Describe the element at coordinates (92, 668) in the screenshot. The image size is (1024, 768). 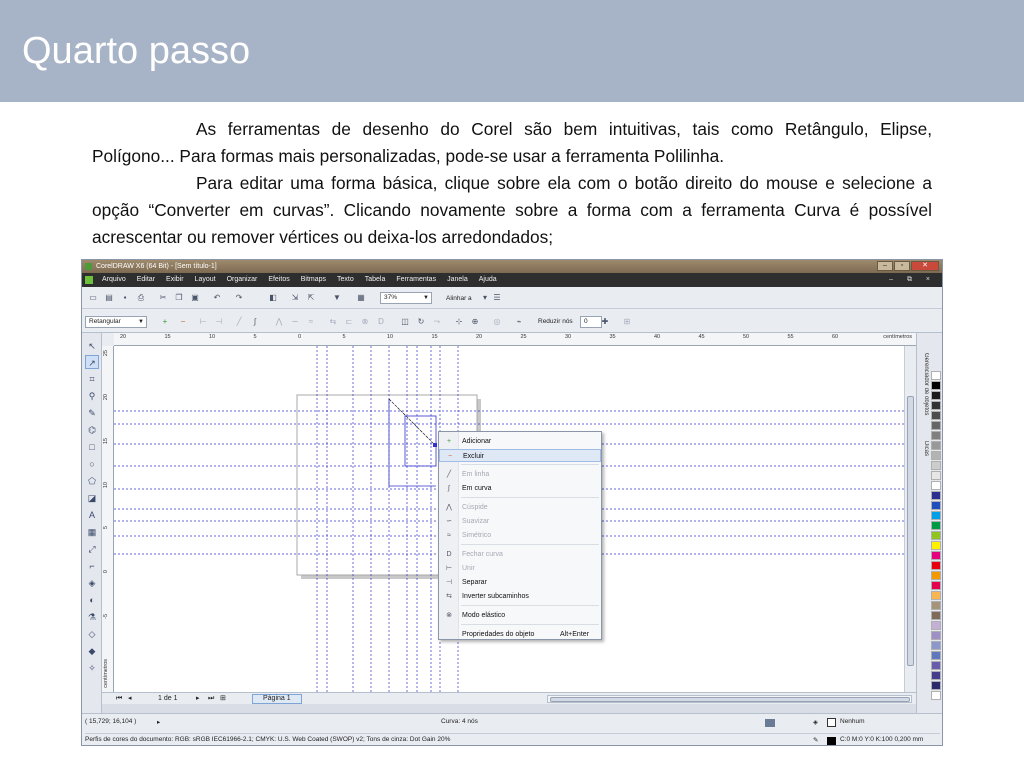
I see `interactive-fill-icon: ✧` at that location.